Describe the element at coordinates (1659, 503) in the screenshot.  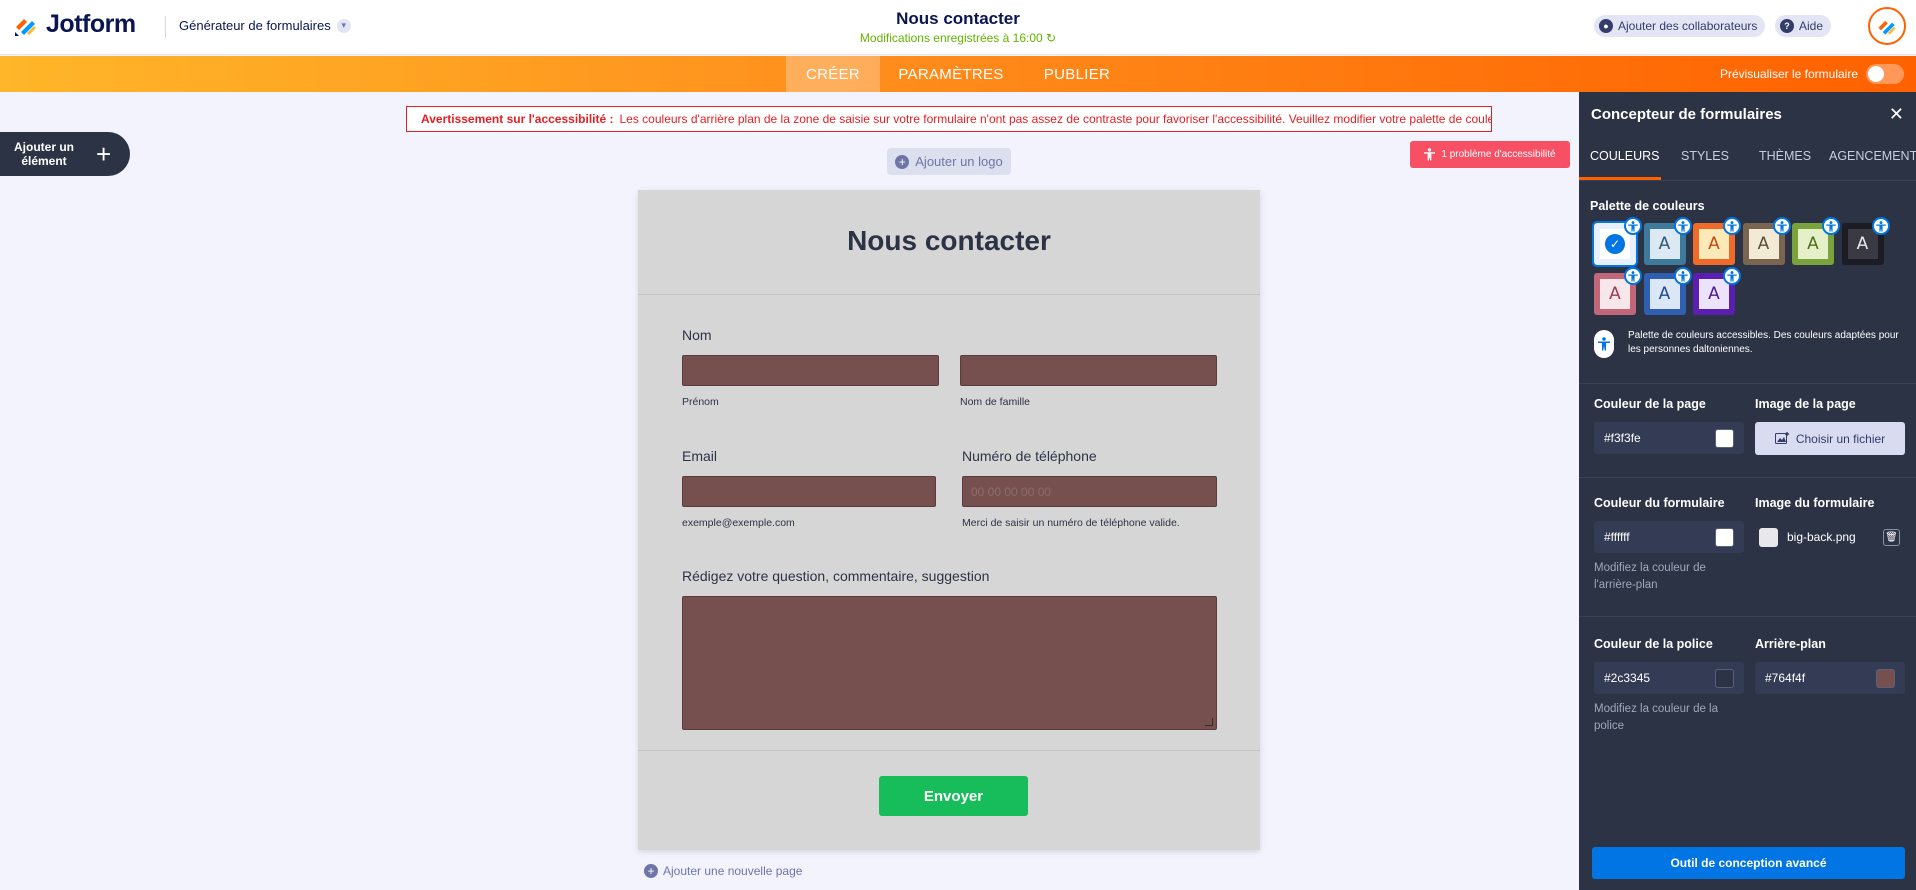
I see `form-color-label: Couleur du formulaire` at that location.